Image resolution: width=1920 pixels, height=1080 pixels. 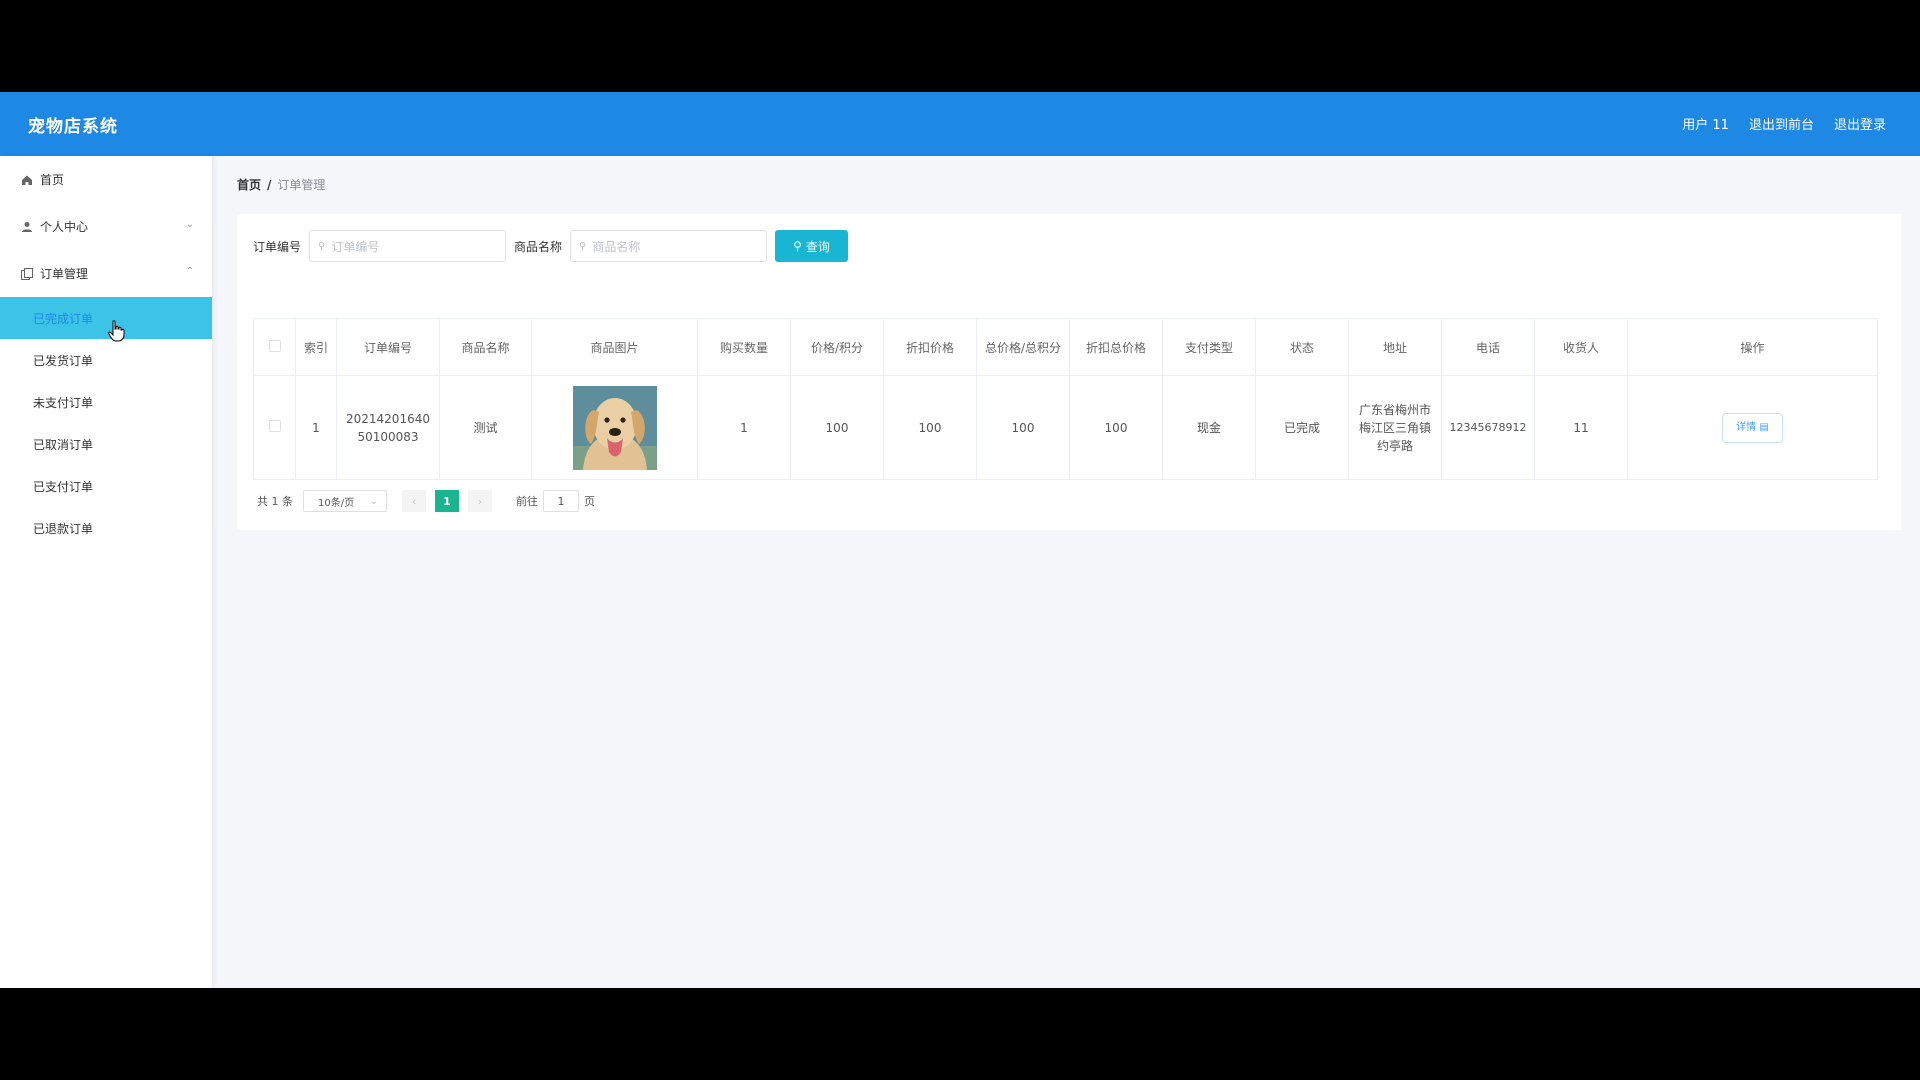 I want to click on page-size-select: 10条/页 ⌄, so click(x=345, y=501).